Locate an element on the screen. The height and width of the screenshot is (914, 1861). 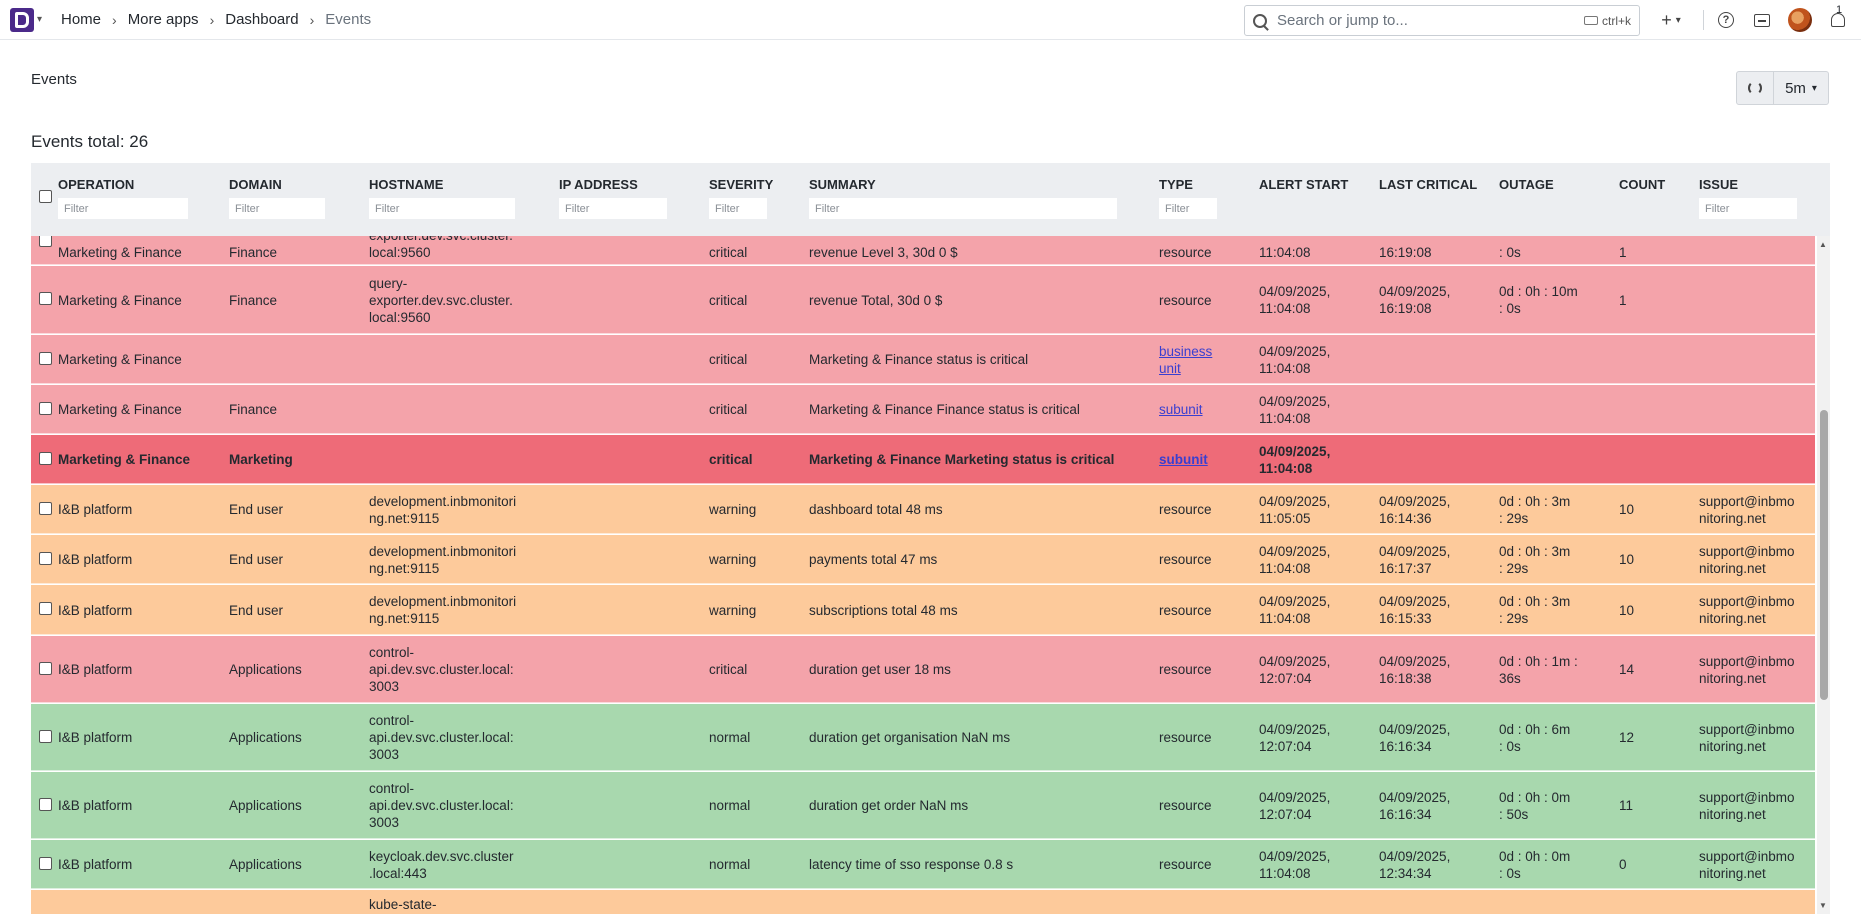
cell-domain: Finance is located at coordinates (253, 409).